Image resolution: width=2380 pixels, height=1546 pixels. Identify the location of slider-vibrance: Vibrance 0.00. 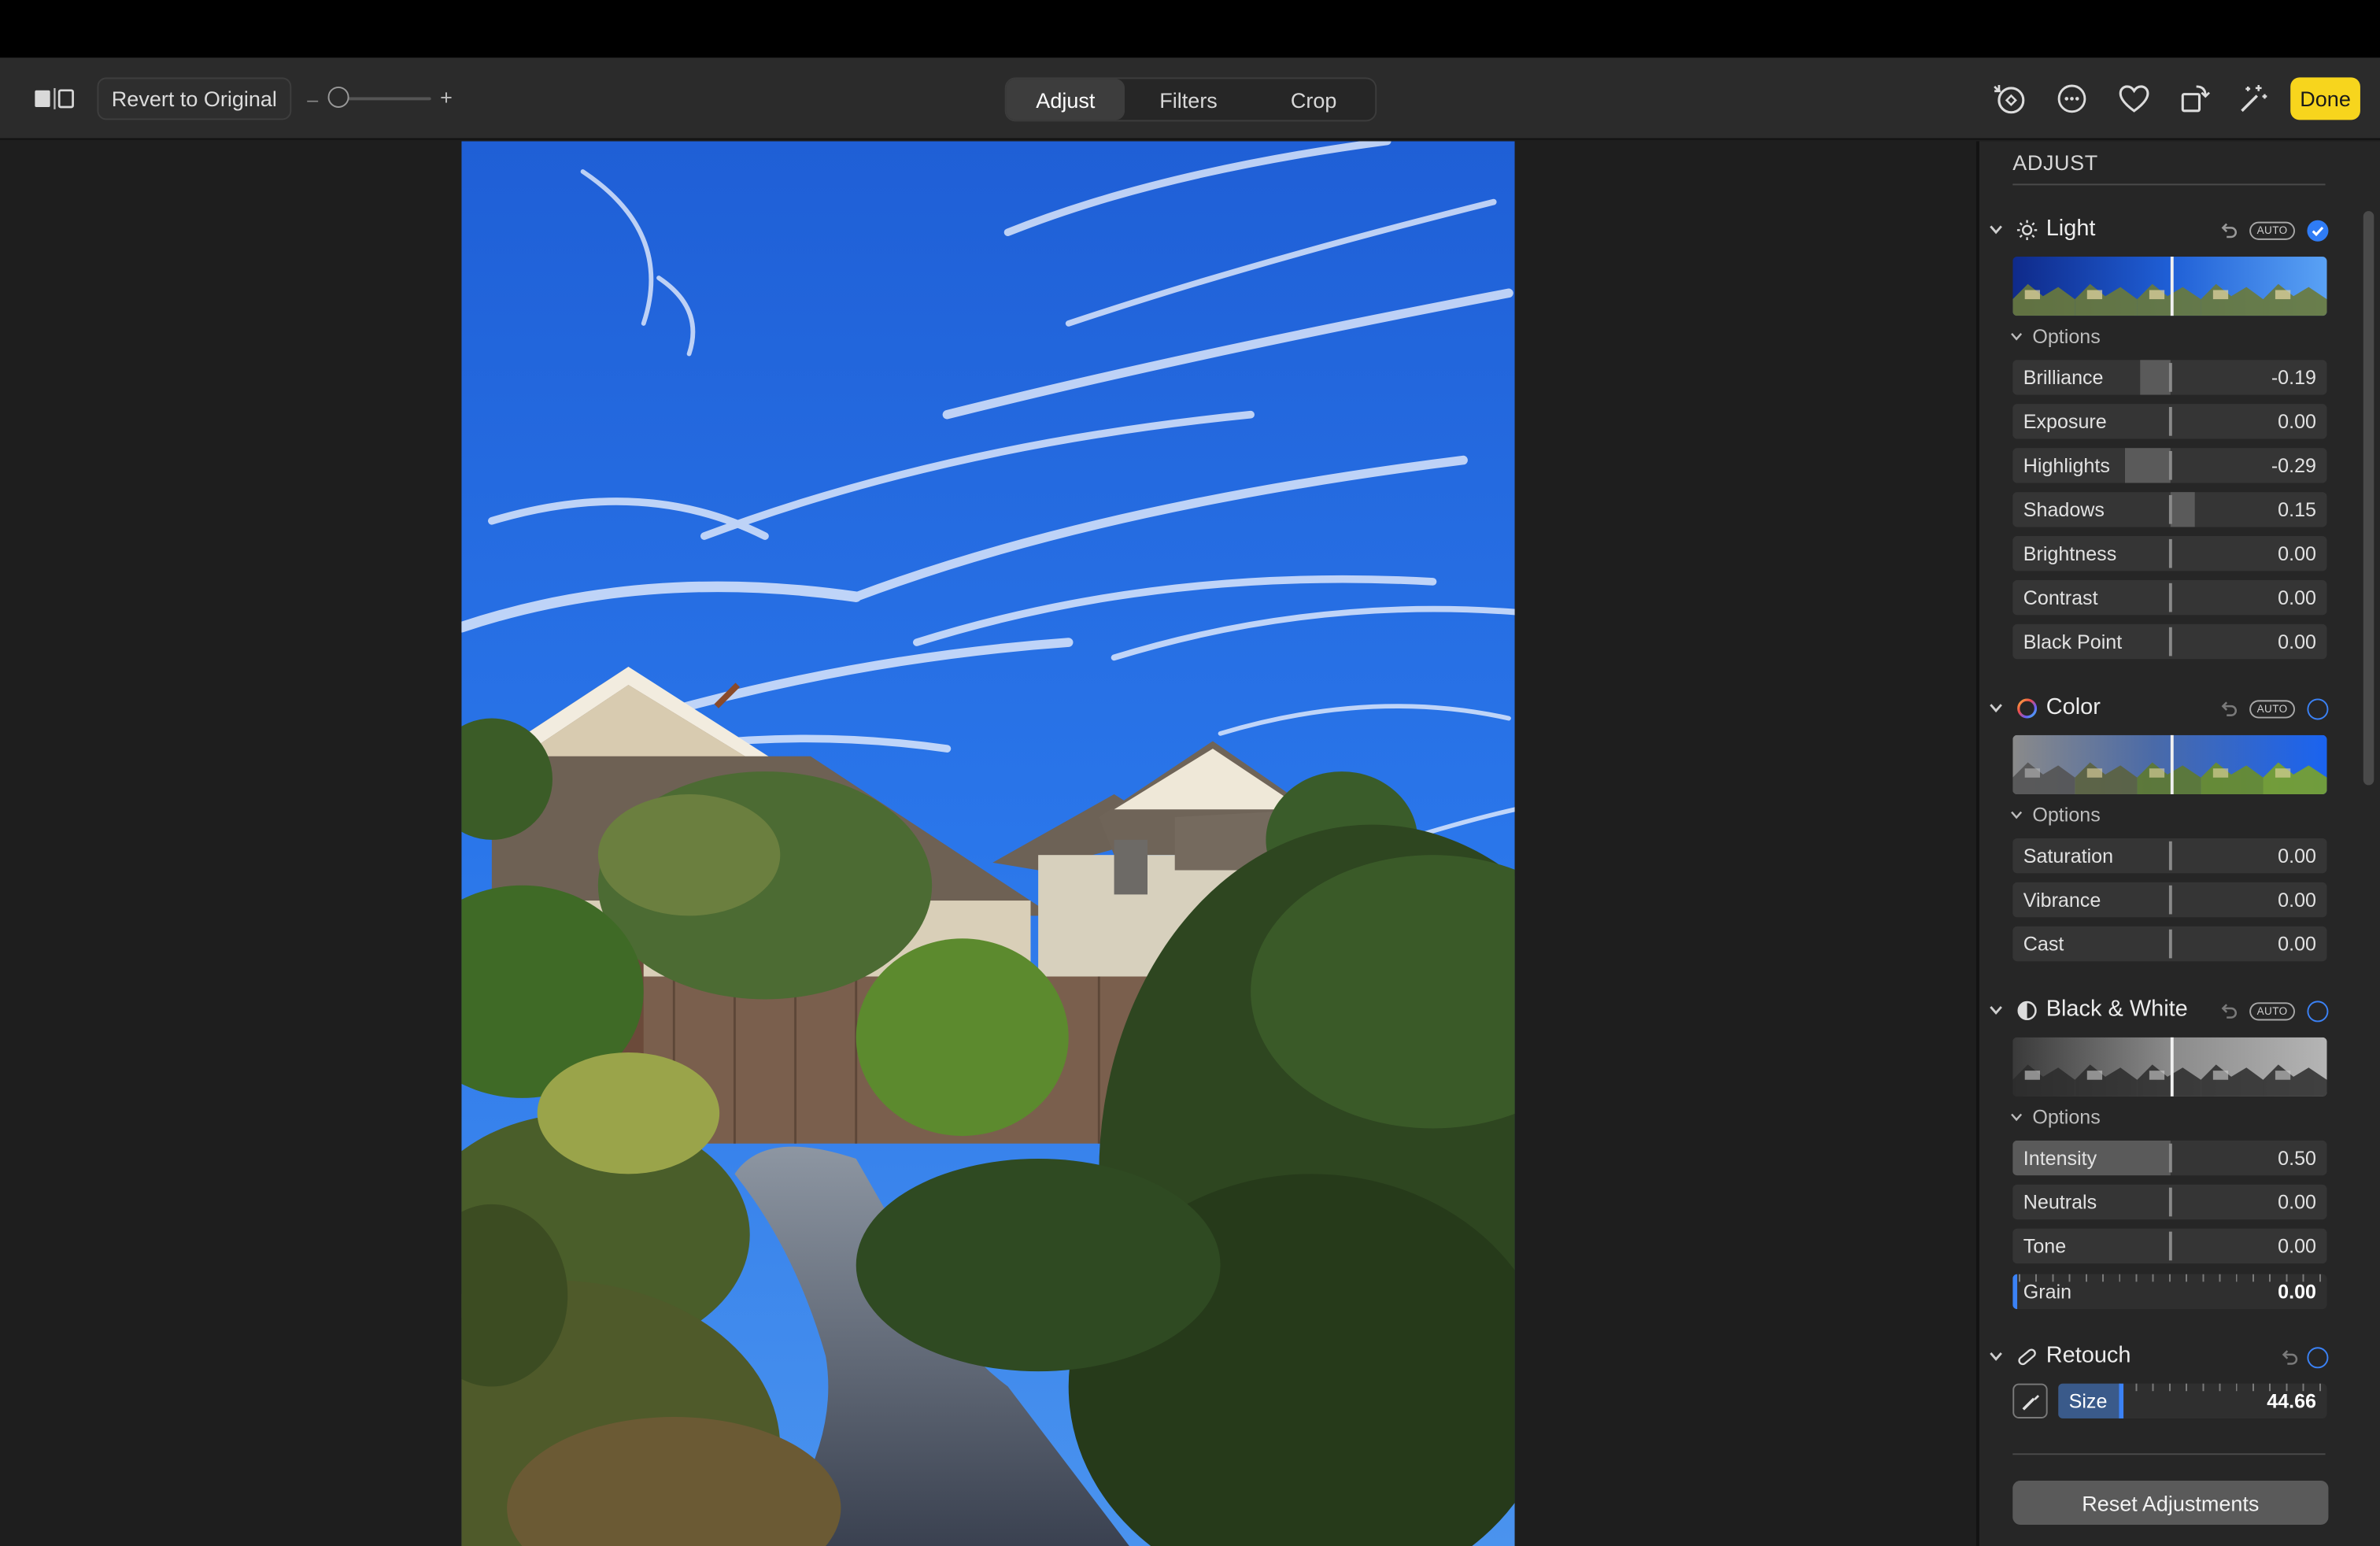
(2169, 900).